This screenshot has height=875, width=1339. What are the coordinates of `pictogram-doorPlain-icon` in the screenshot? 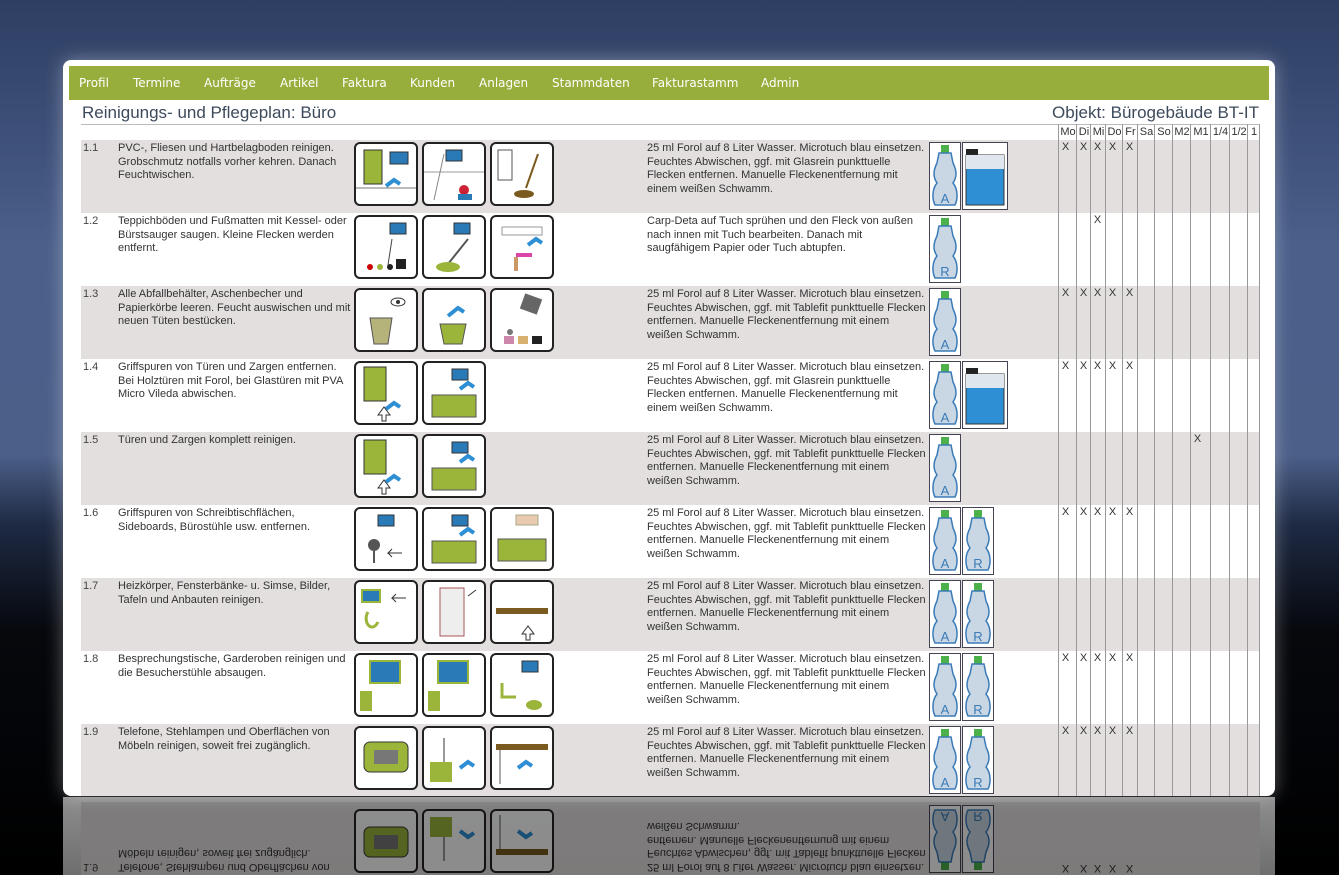 It's located at (454, 612).